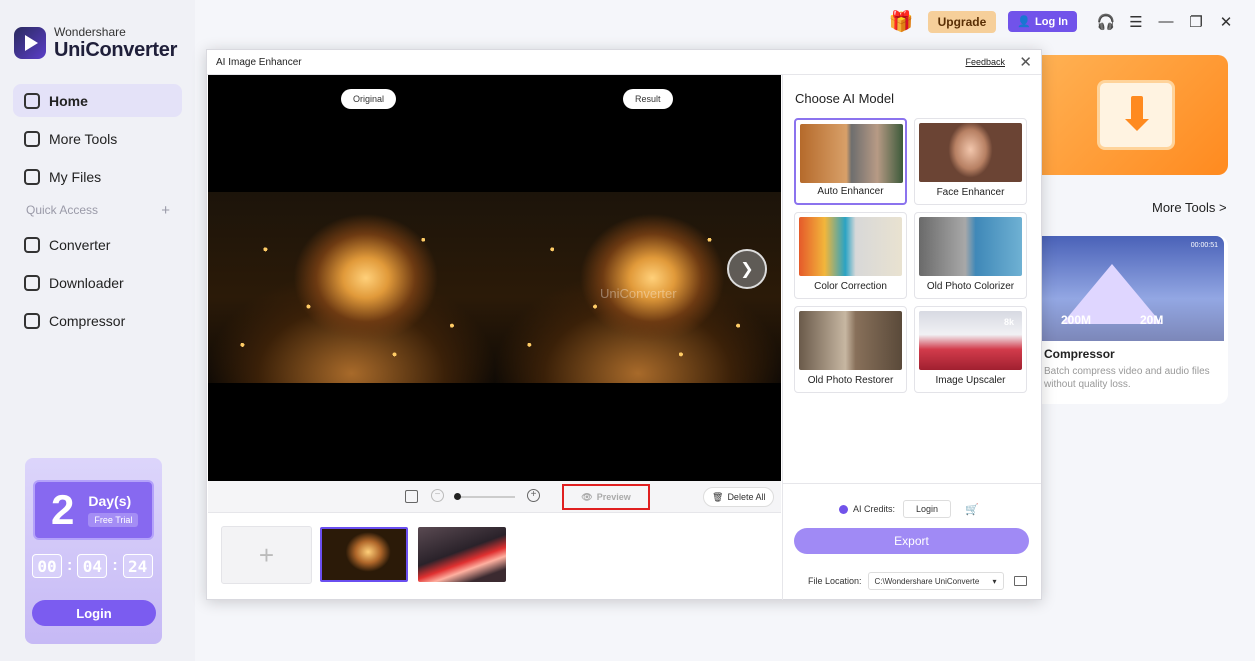 This screenshot has width=1255, height=661. Describe the element at coordinates (437, 495) in the screenshot. I see `zoom-out-icon: −` at that location.